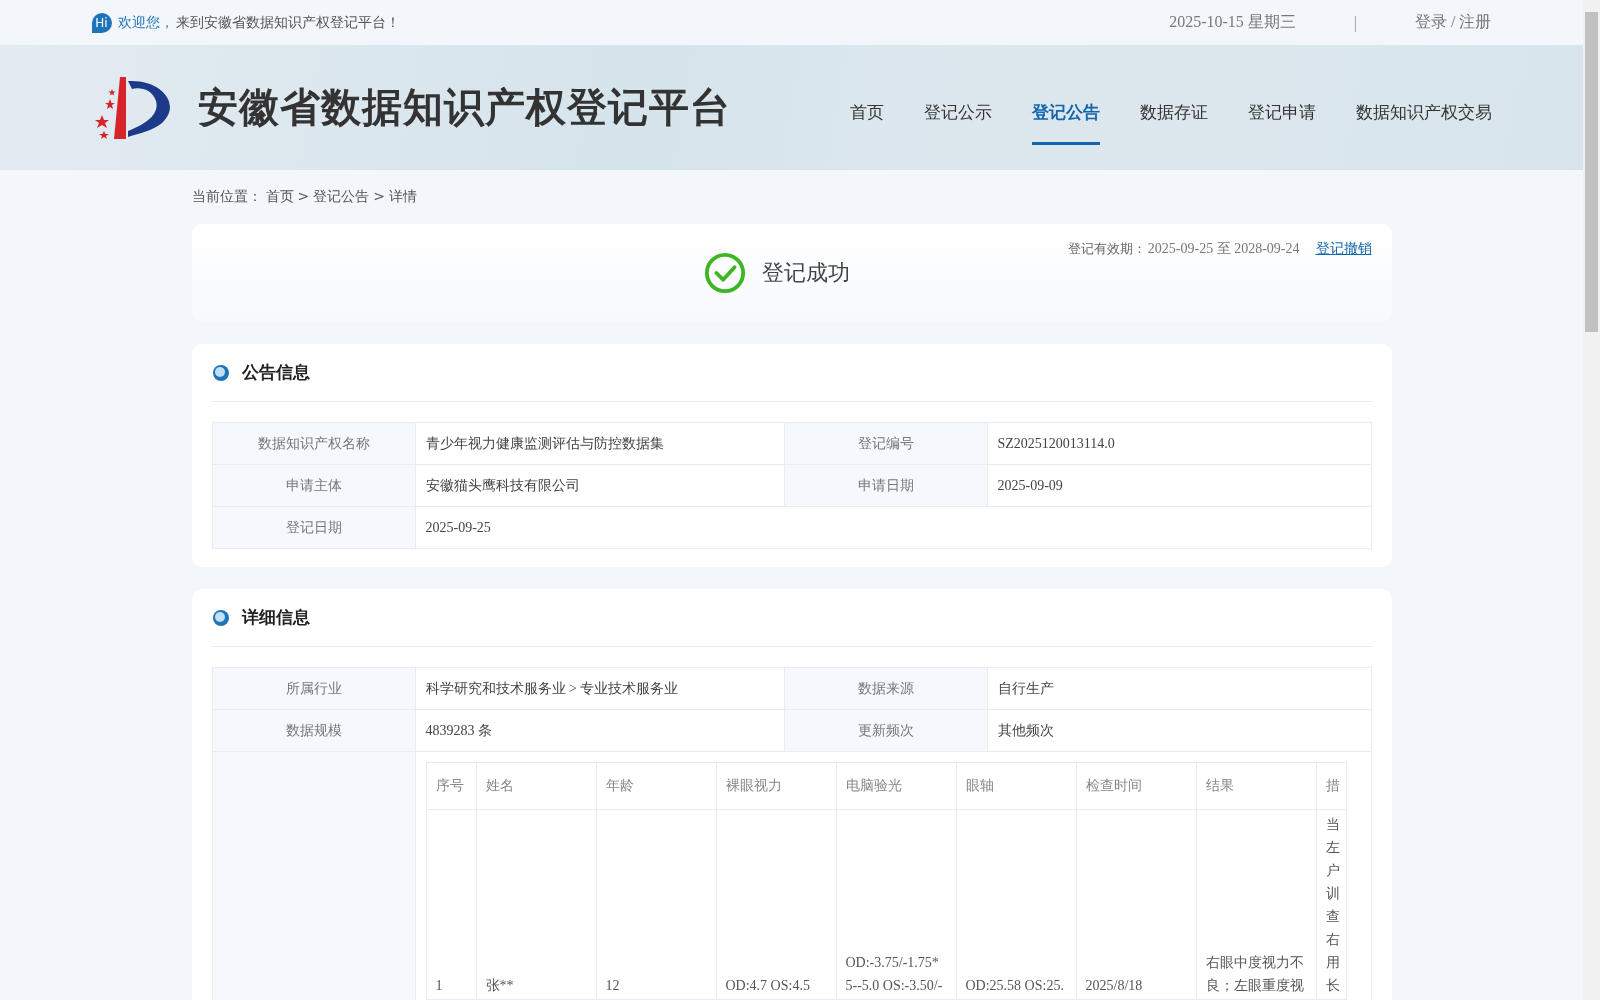  I want to click on column-header: 序号, so click(451, 786).